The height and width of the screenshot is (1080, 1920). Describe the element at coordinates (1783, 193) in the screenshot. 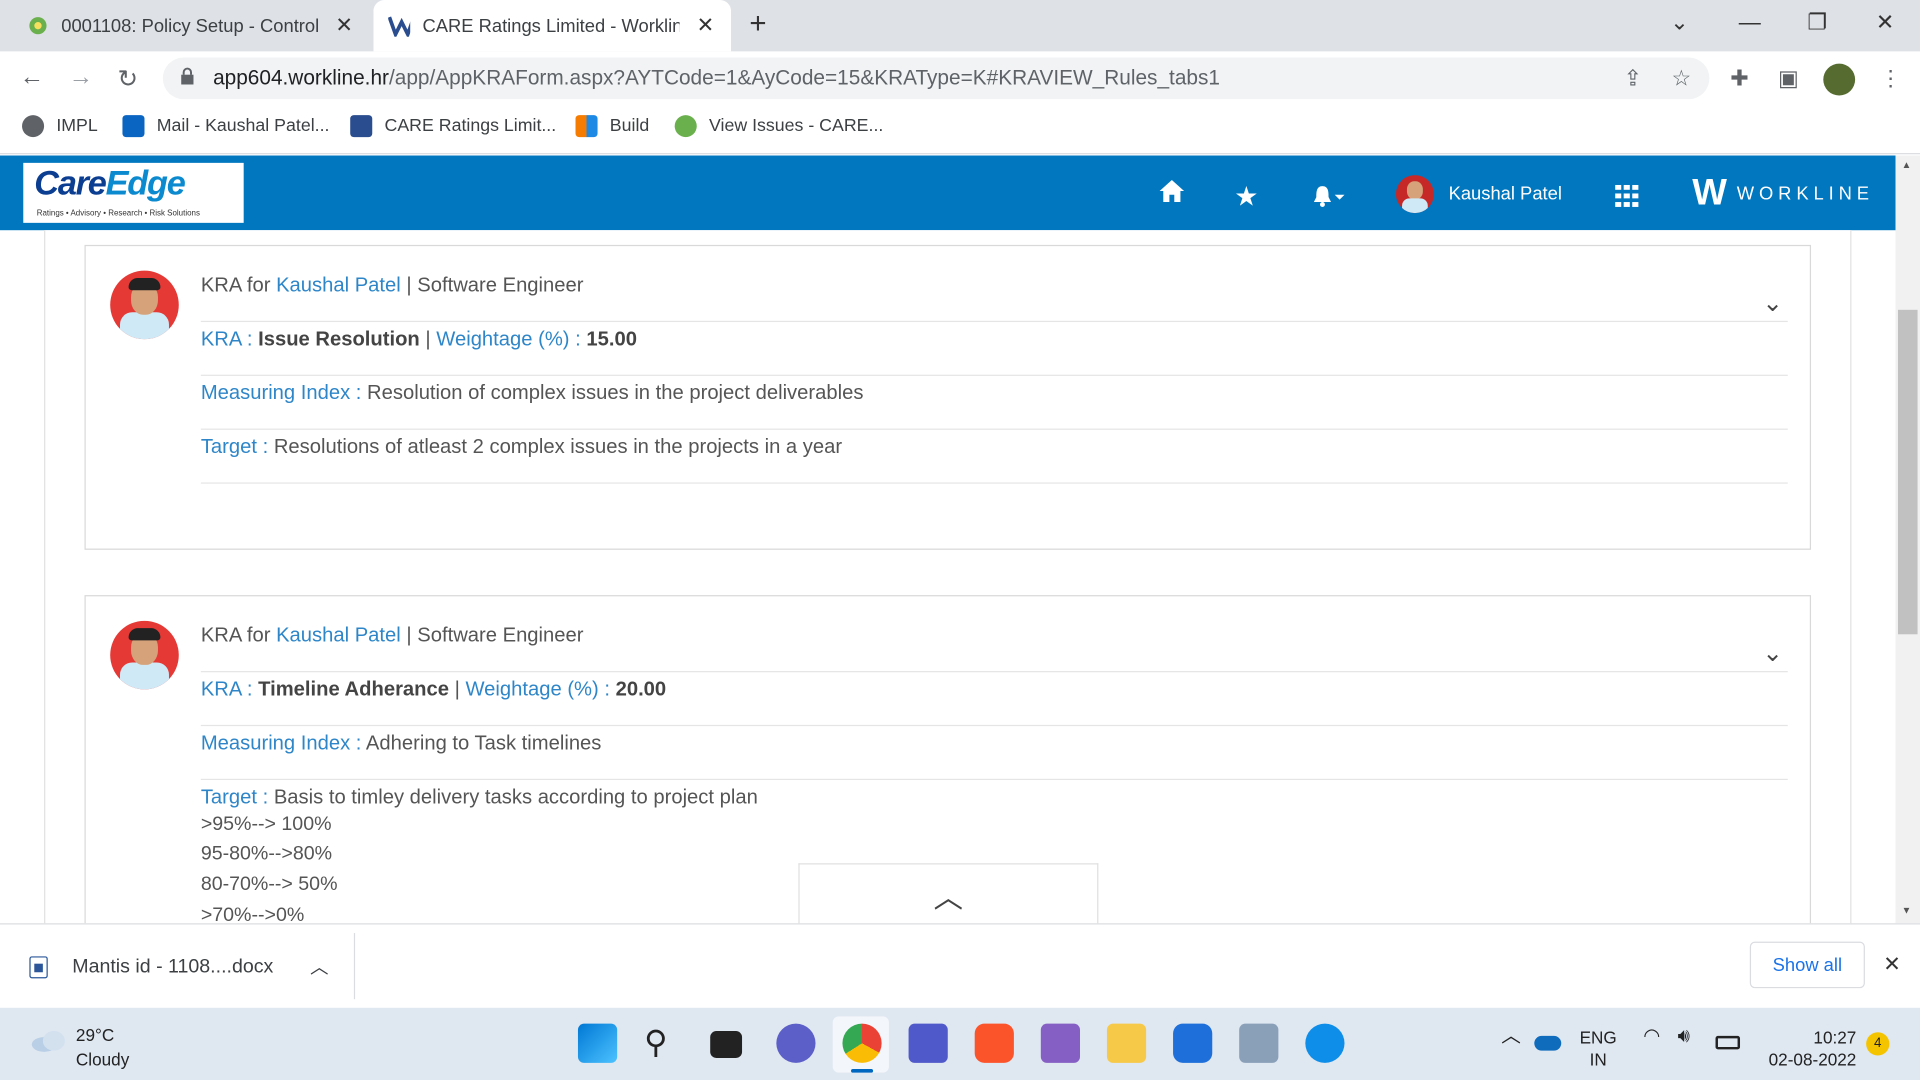

I see `workline-brand: W WORKLINE` at that location.